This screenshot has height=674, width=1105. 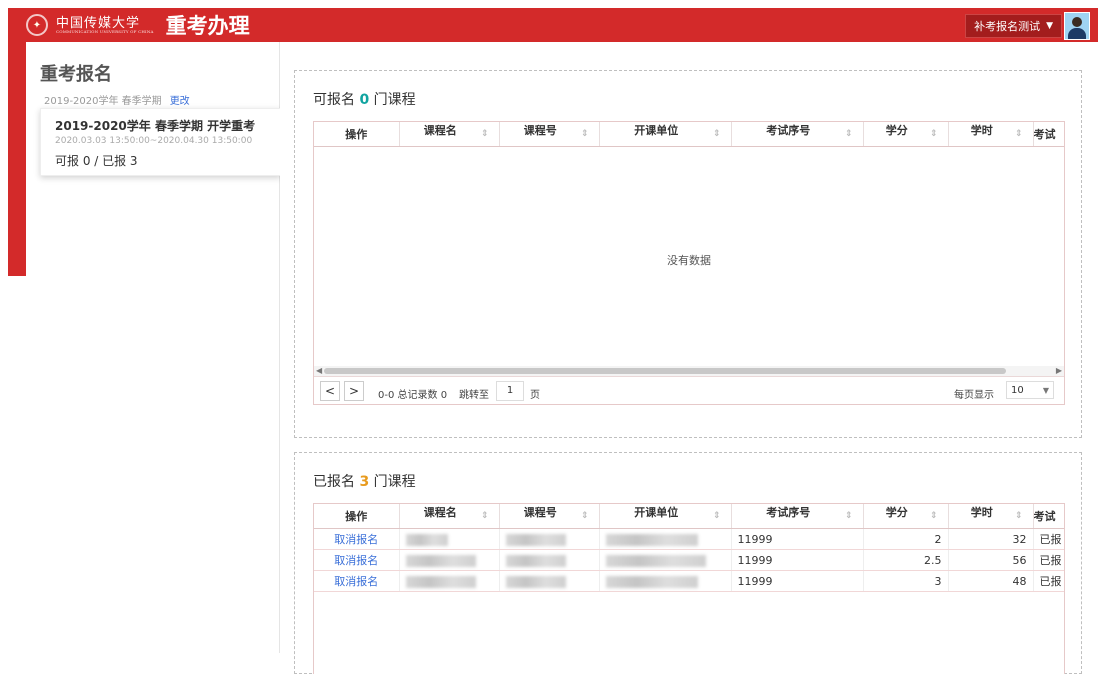 I want to click on available-count: 0, so click(x=364, y=100).